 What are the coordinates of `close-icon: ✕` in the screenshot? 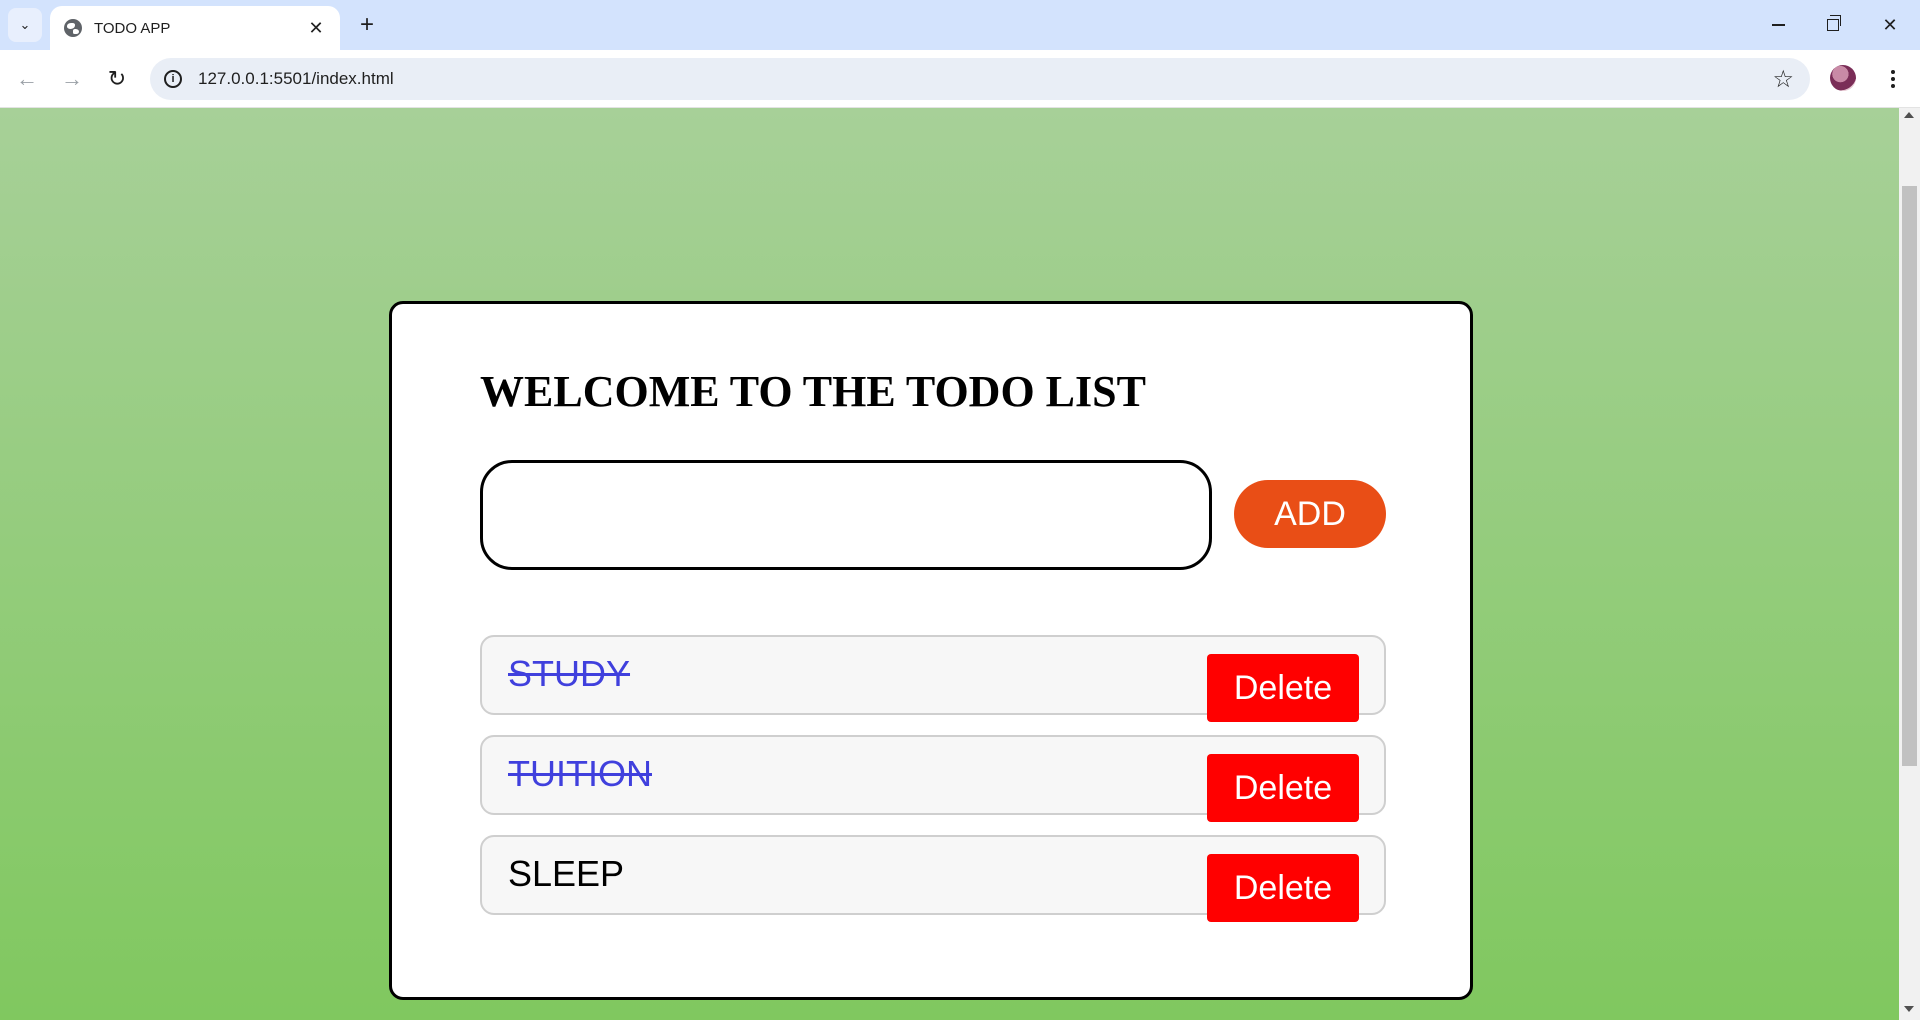 It's located at (316, 28).